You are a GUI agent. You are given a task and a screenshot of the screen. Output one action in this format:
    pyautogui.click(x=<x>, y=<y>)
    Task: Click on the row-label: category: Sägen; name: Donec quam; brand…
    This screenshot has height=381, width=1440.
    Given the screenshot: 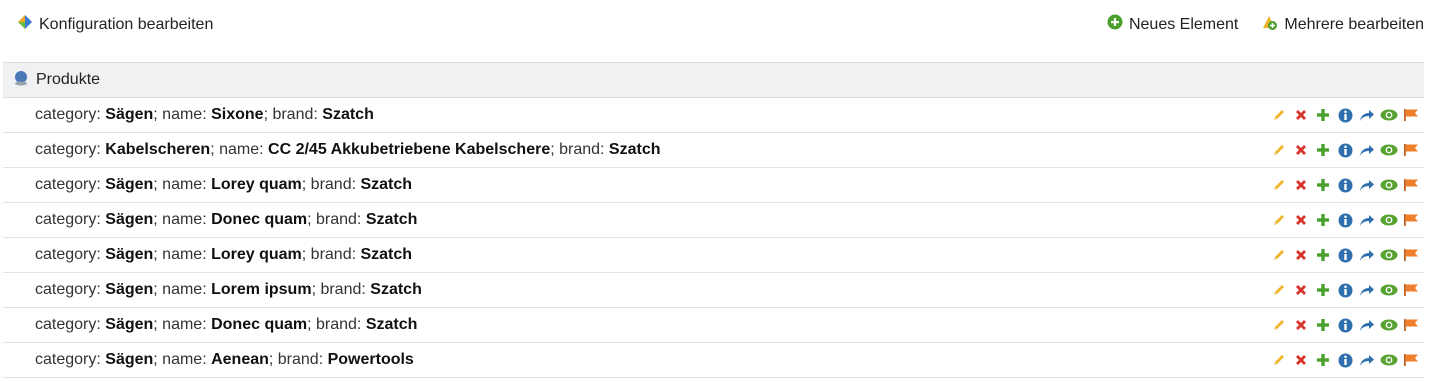 What is the action you would take?
    pyautogui.click(x=226, y=220)
    